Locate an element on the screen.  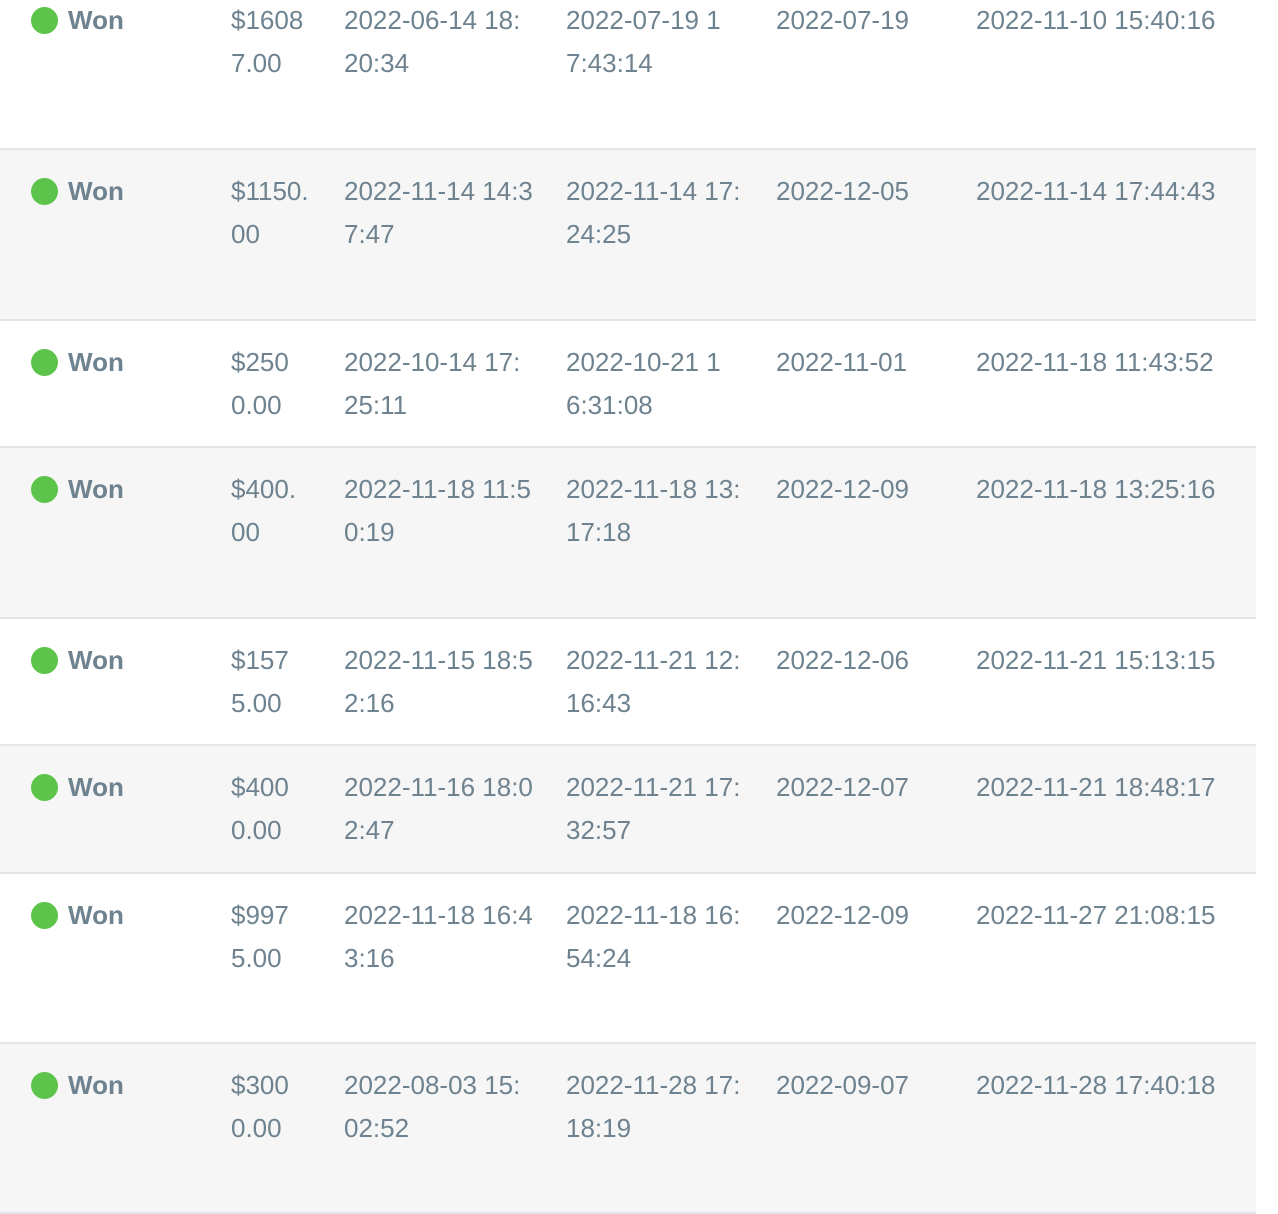
created-date-cell: 2022-11-14 14:37:47 is located at coordinates (438, 212).